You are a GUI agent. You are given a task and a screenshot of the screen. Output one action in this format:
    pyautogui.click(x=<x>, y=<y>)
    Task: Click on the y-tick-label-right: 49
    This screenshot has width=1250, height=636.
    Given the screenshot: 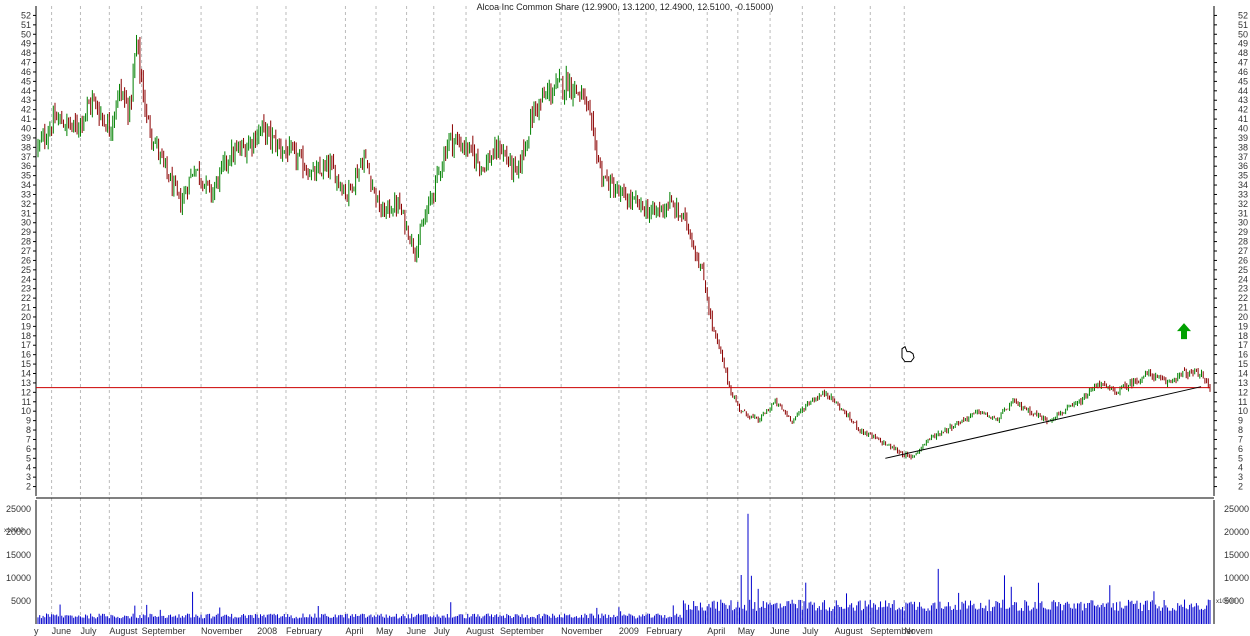 What is the action you would take?
    pyautogui.click(x=1243, y=44)
    